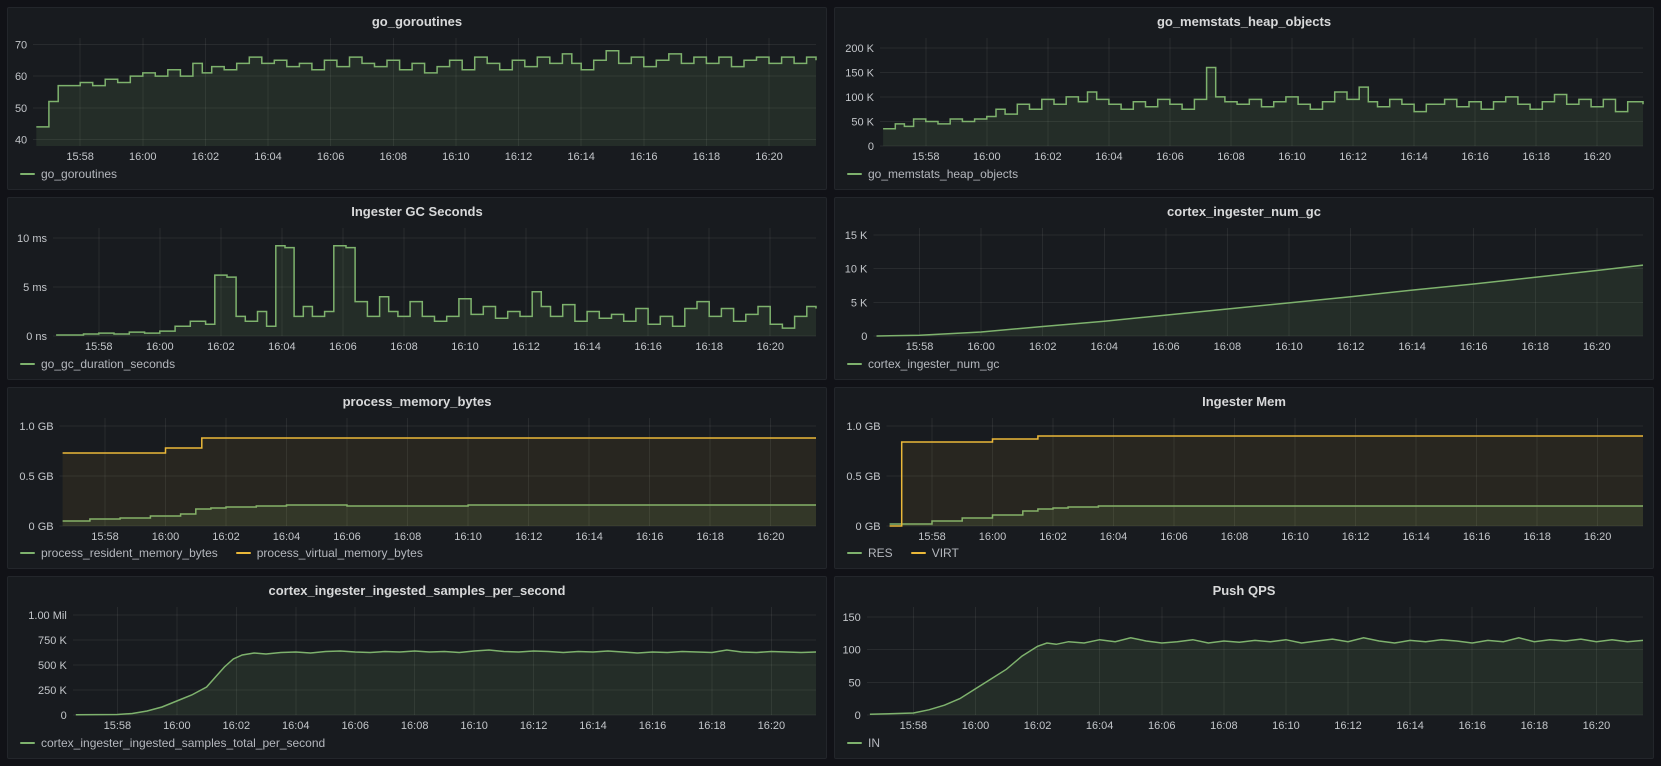 The height and width of the screenshot is (766, 1661). Describe the element at coordinates (52, 691) in the screenshot. I see `svg-text: 250 K` at that location.